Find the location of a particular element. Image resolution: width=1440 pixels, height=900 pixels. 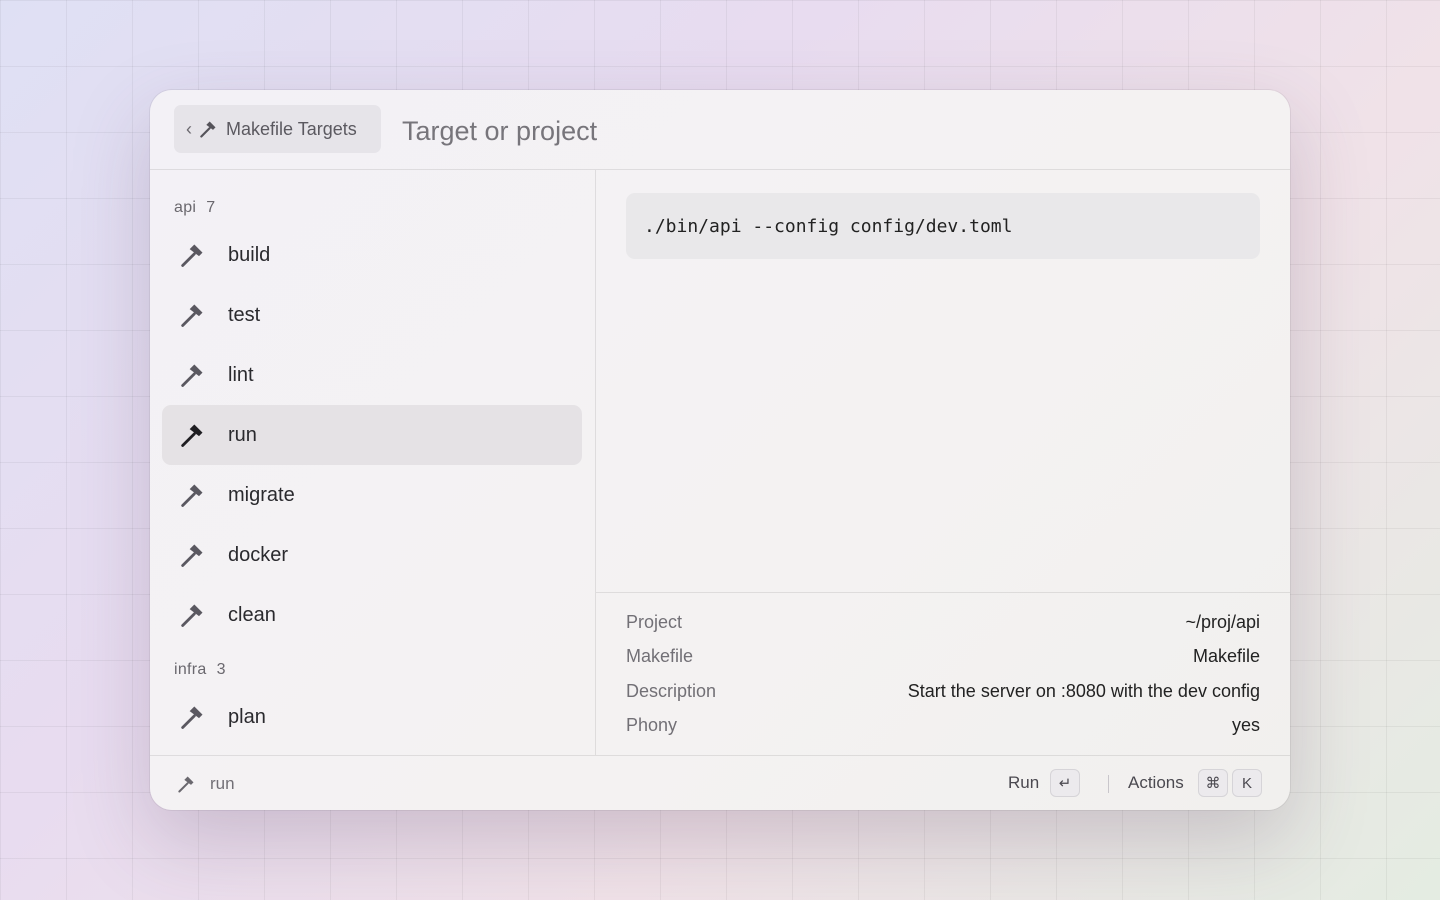

action-bar: run Run ↵ Actions ⌘ K is located at coordinates (720, 782).